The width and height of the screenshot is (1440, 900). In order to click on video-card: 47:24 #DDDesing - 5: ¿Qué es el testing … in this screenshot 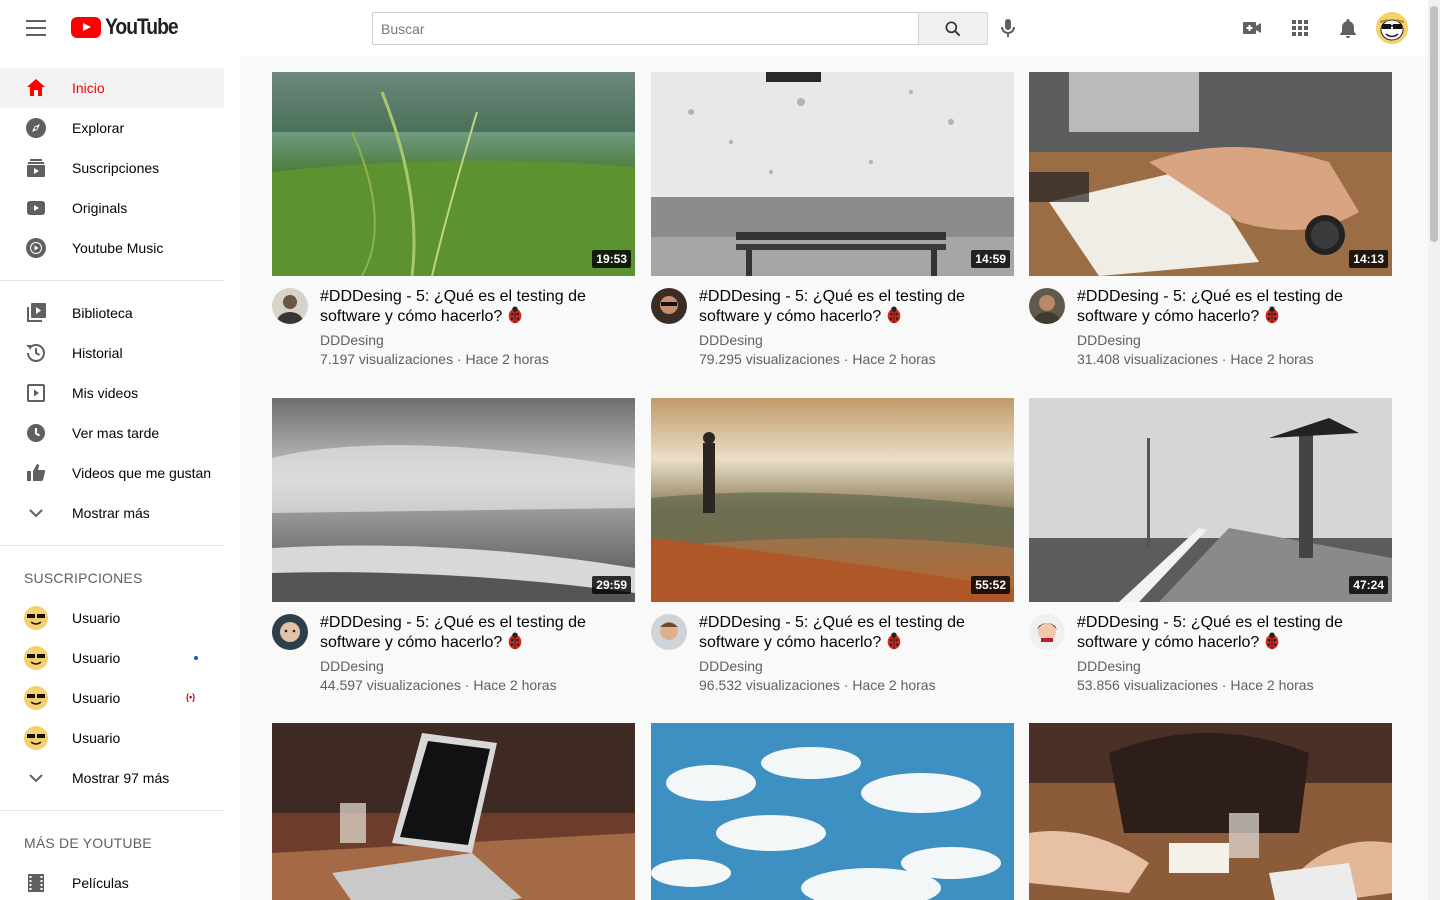, I will do `click(1210, 555)`.